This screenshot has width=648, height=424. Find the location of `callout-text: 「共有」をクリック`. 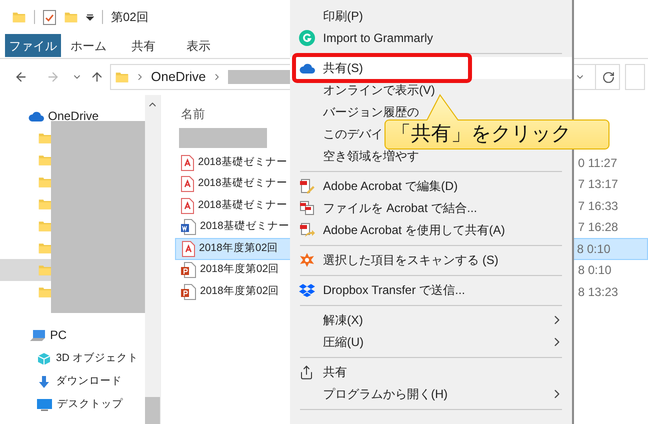

callout-text: 「共有」をクリック is located at coordinates (481, 134).